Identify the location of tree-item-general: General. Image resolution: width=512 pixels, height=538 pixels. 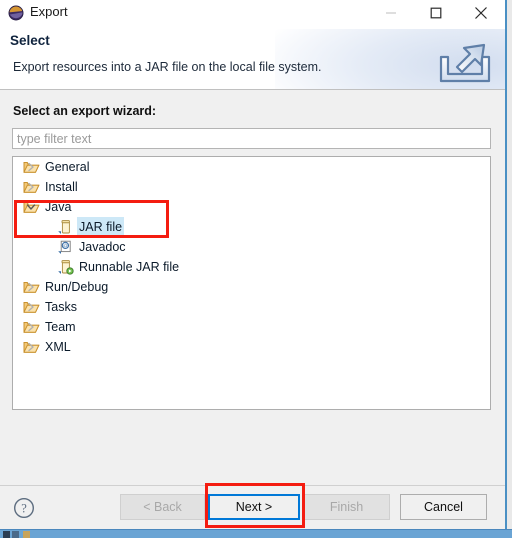
(251, 167).